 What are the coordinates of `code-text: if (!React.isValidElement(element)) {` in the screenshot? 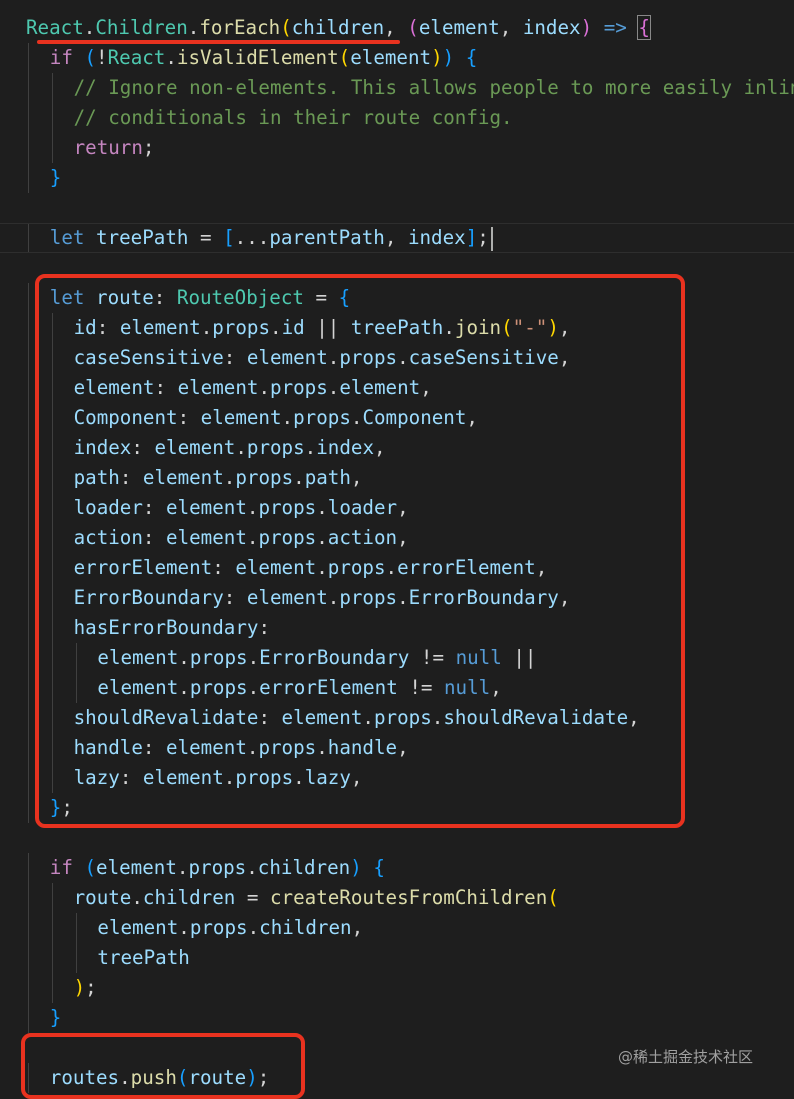 It's located at (264, 58).